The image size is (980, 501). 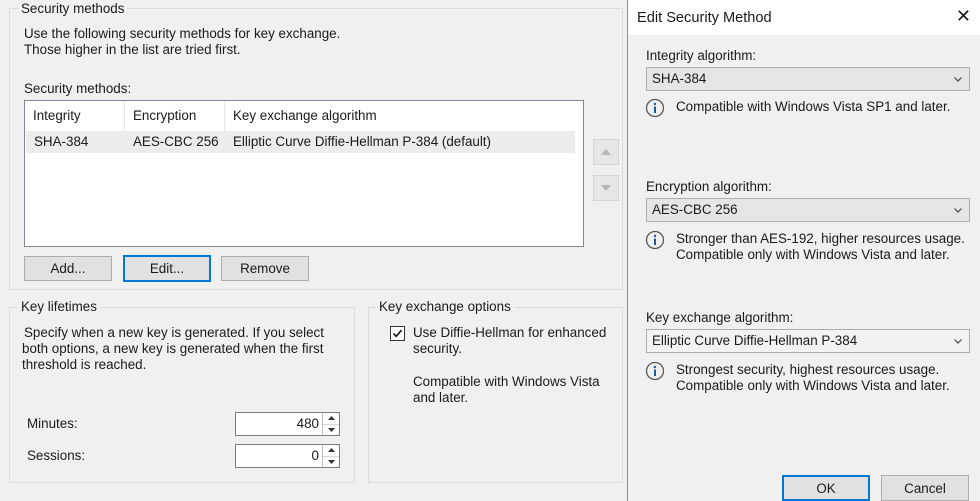 What do you see at coordinates (325, 116) in the screenshot?
I see `column-header-key-exchange: Key exchange algorithm` at bounding box center [325, 116].